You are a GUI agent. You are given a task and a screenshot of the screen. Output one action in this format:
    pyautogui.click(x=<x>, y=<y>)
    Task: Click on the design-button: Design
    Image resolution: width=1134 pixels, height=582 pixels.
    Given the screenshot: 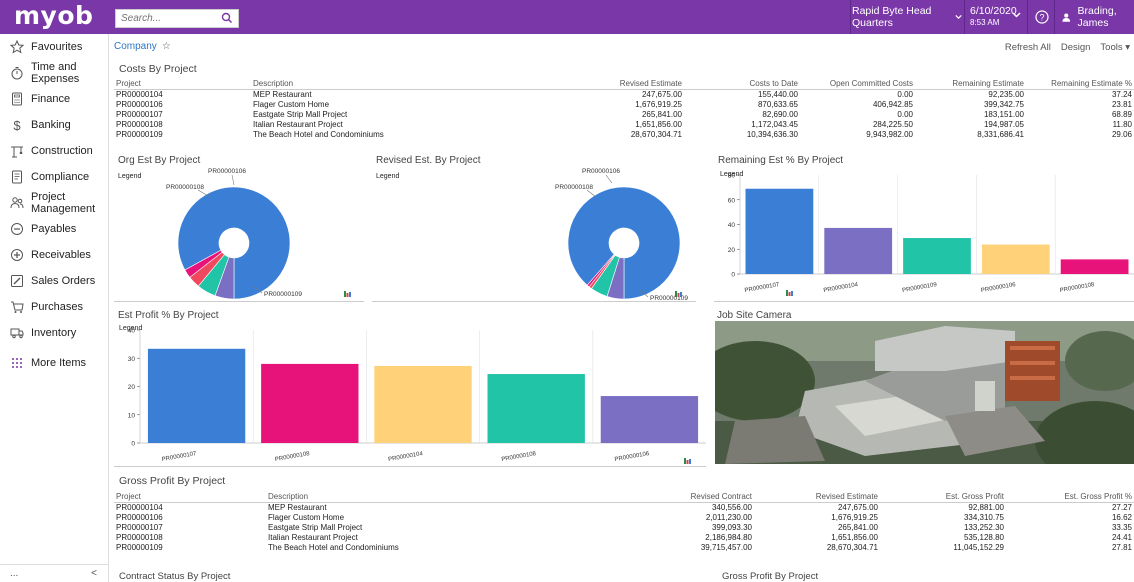 What is the action you would take?
    pyautogui.click(x=1076, y=47)
    